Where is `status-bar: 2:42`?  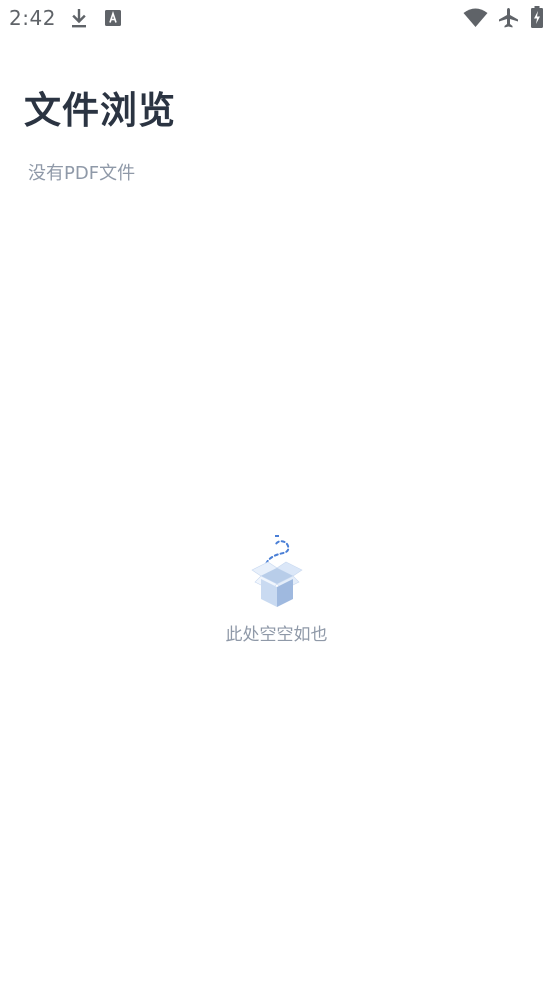 status-bar: 2:42 is located at coordinates (276, 19).